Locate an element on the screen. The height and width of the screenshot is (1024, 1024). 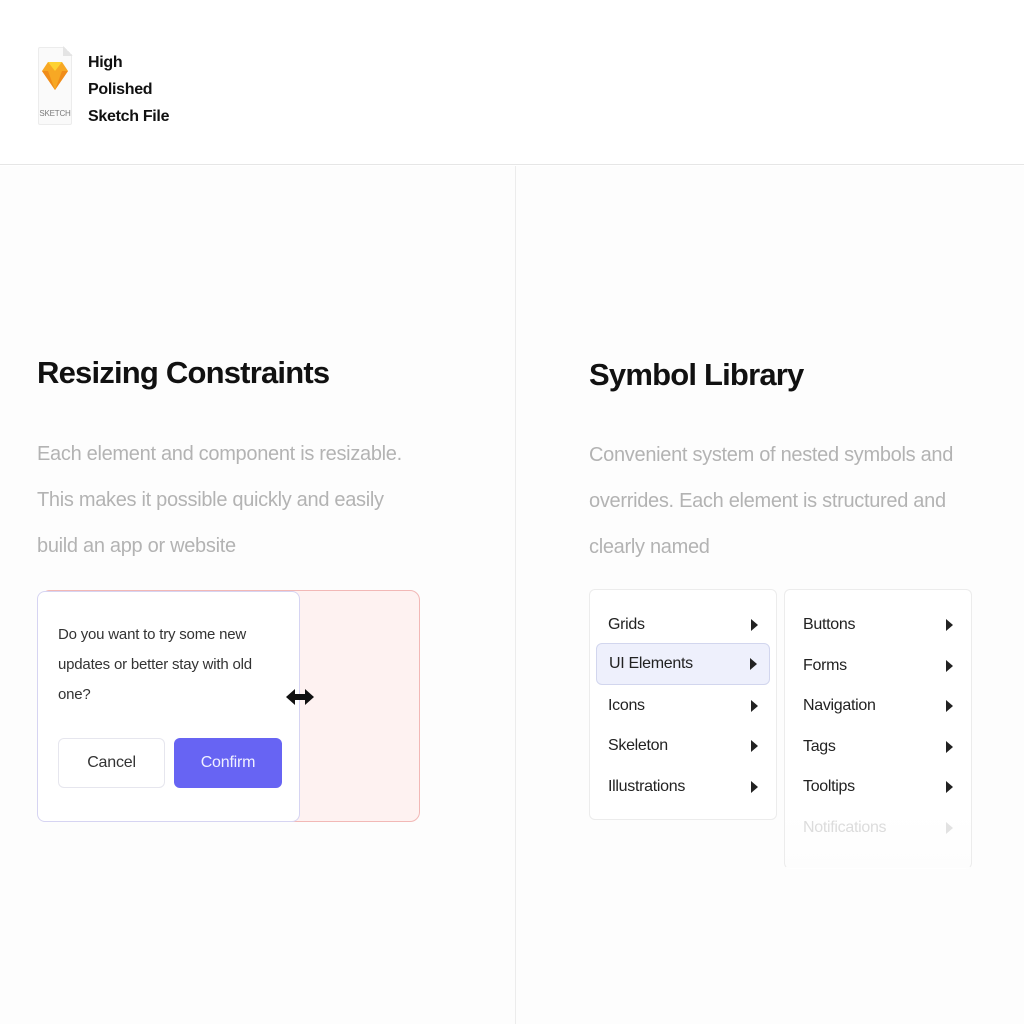
menu-item-notifications: Notifications is located at coordinates (878, 828).